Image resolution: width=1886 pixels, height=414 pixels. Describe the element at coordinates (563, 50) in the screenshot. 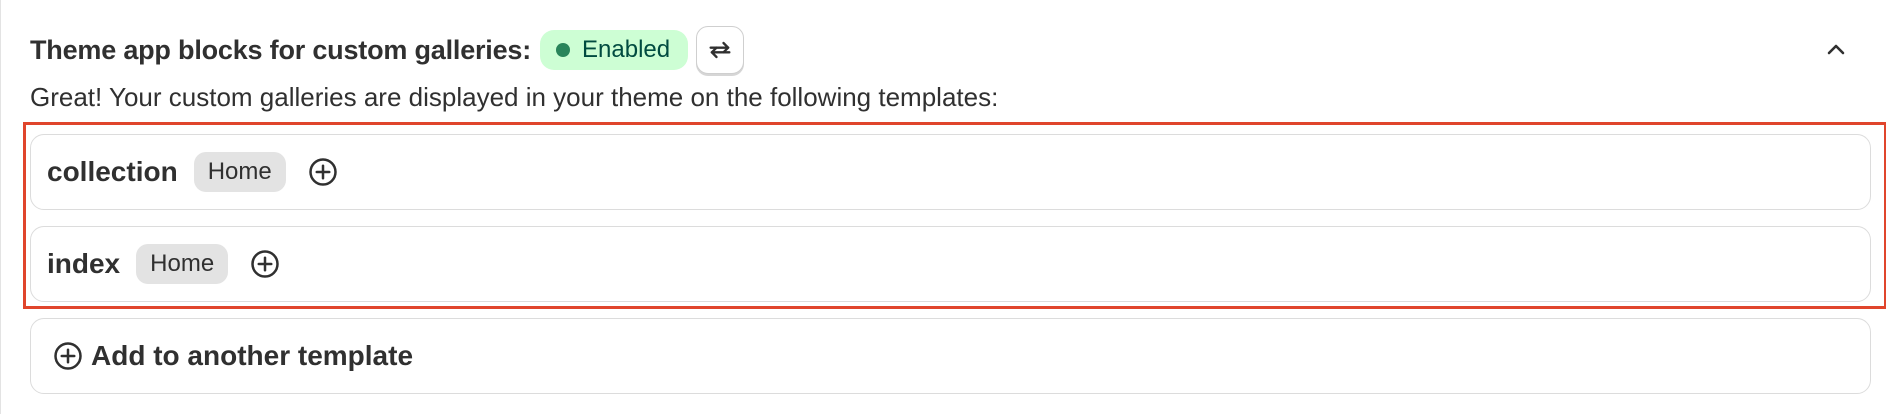

I see `status-dot-icon` at that location.